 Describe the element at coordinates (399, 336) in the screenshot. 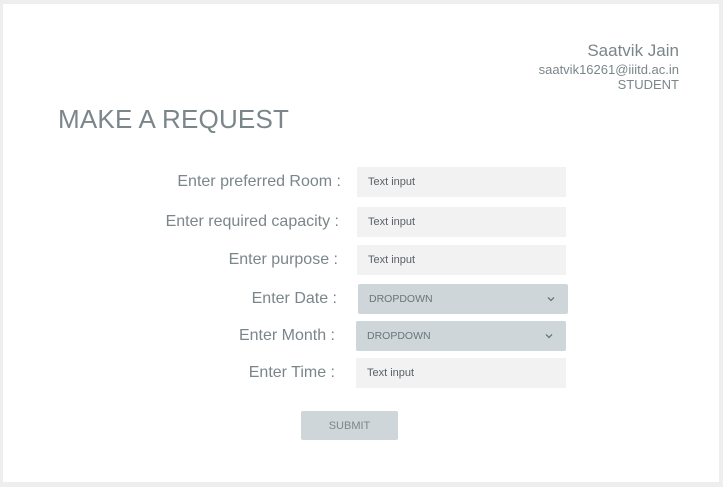

I see `month-dropdown-value: DROPDOWN` at that location.